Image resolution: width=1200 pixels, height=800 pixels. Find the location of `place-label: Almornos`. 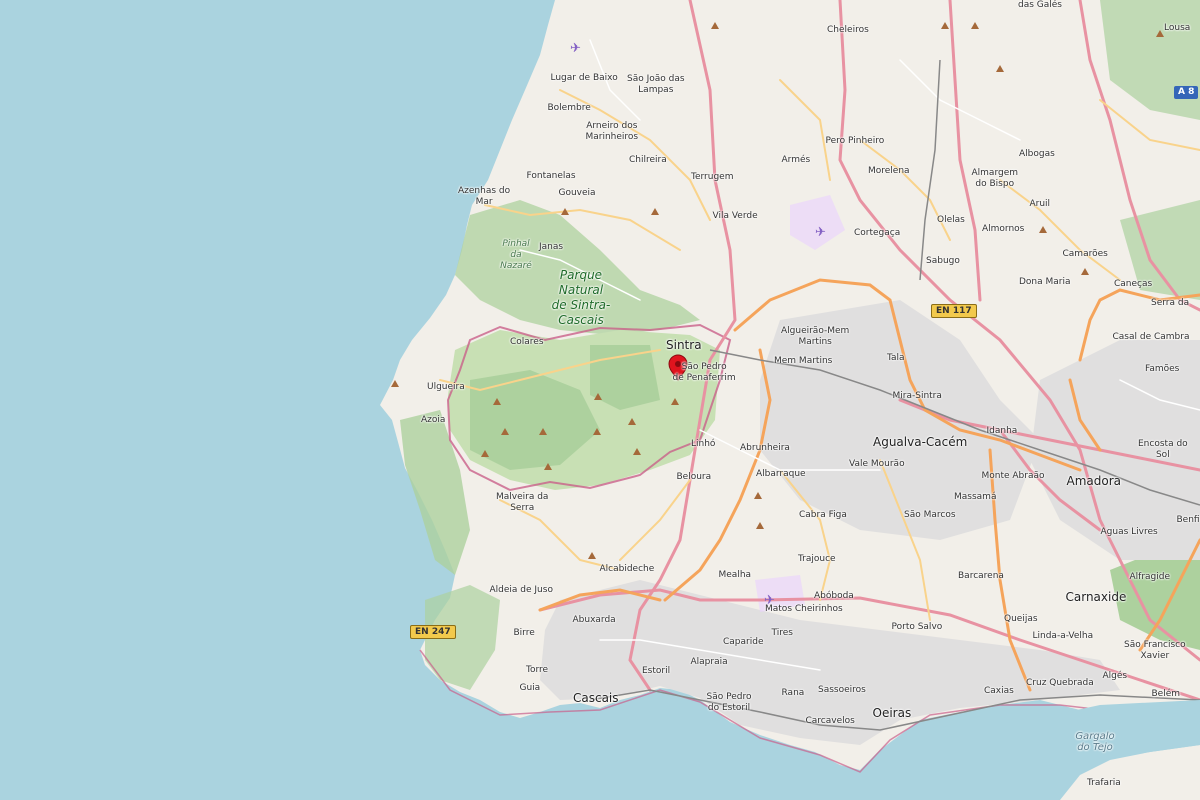

place-label: Almornos is located at coordinates (1003, 228).